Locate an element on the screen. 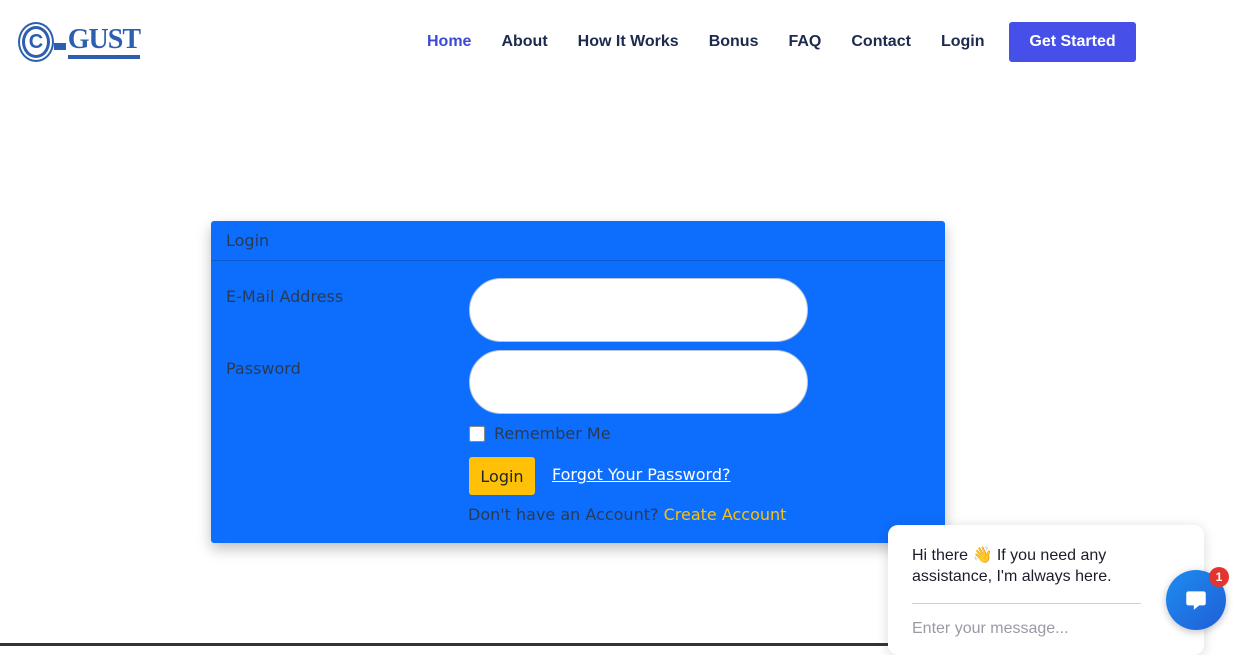  nav-contact: Contact is located at coordinates (881, 42).